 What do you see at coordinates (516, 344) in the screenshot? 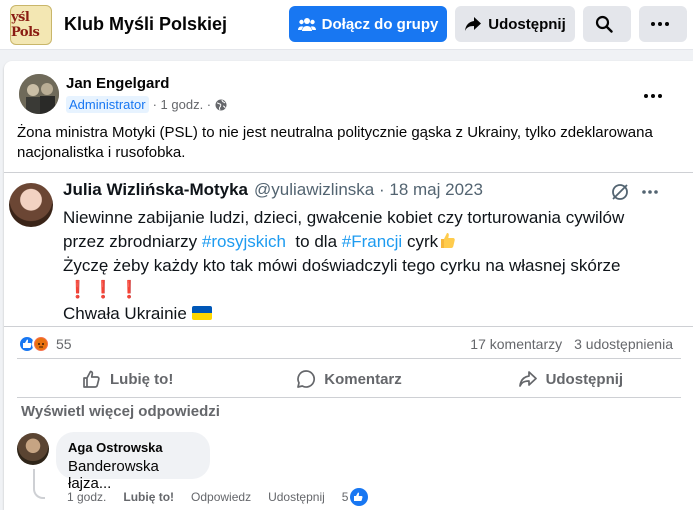
I see `comments-count: 17 komentarzy` at bounding box center [516, 344].